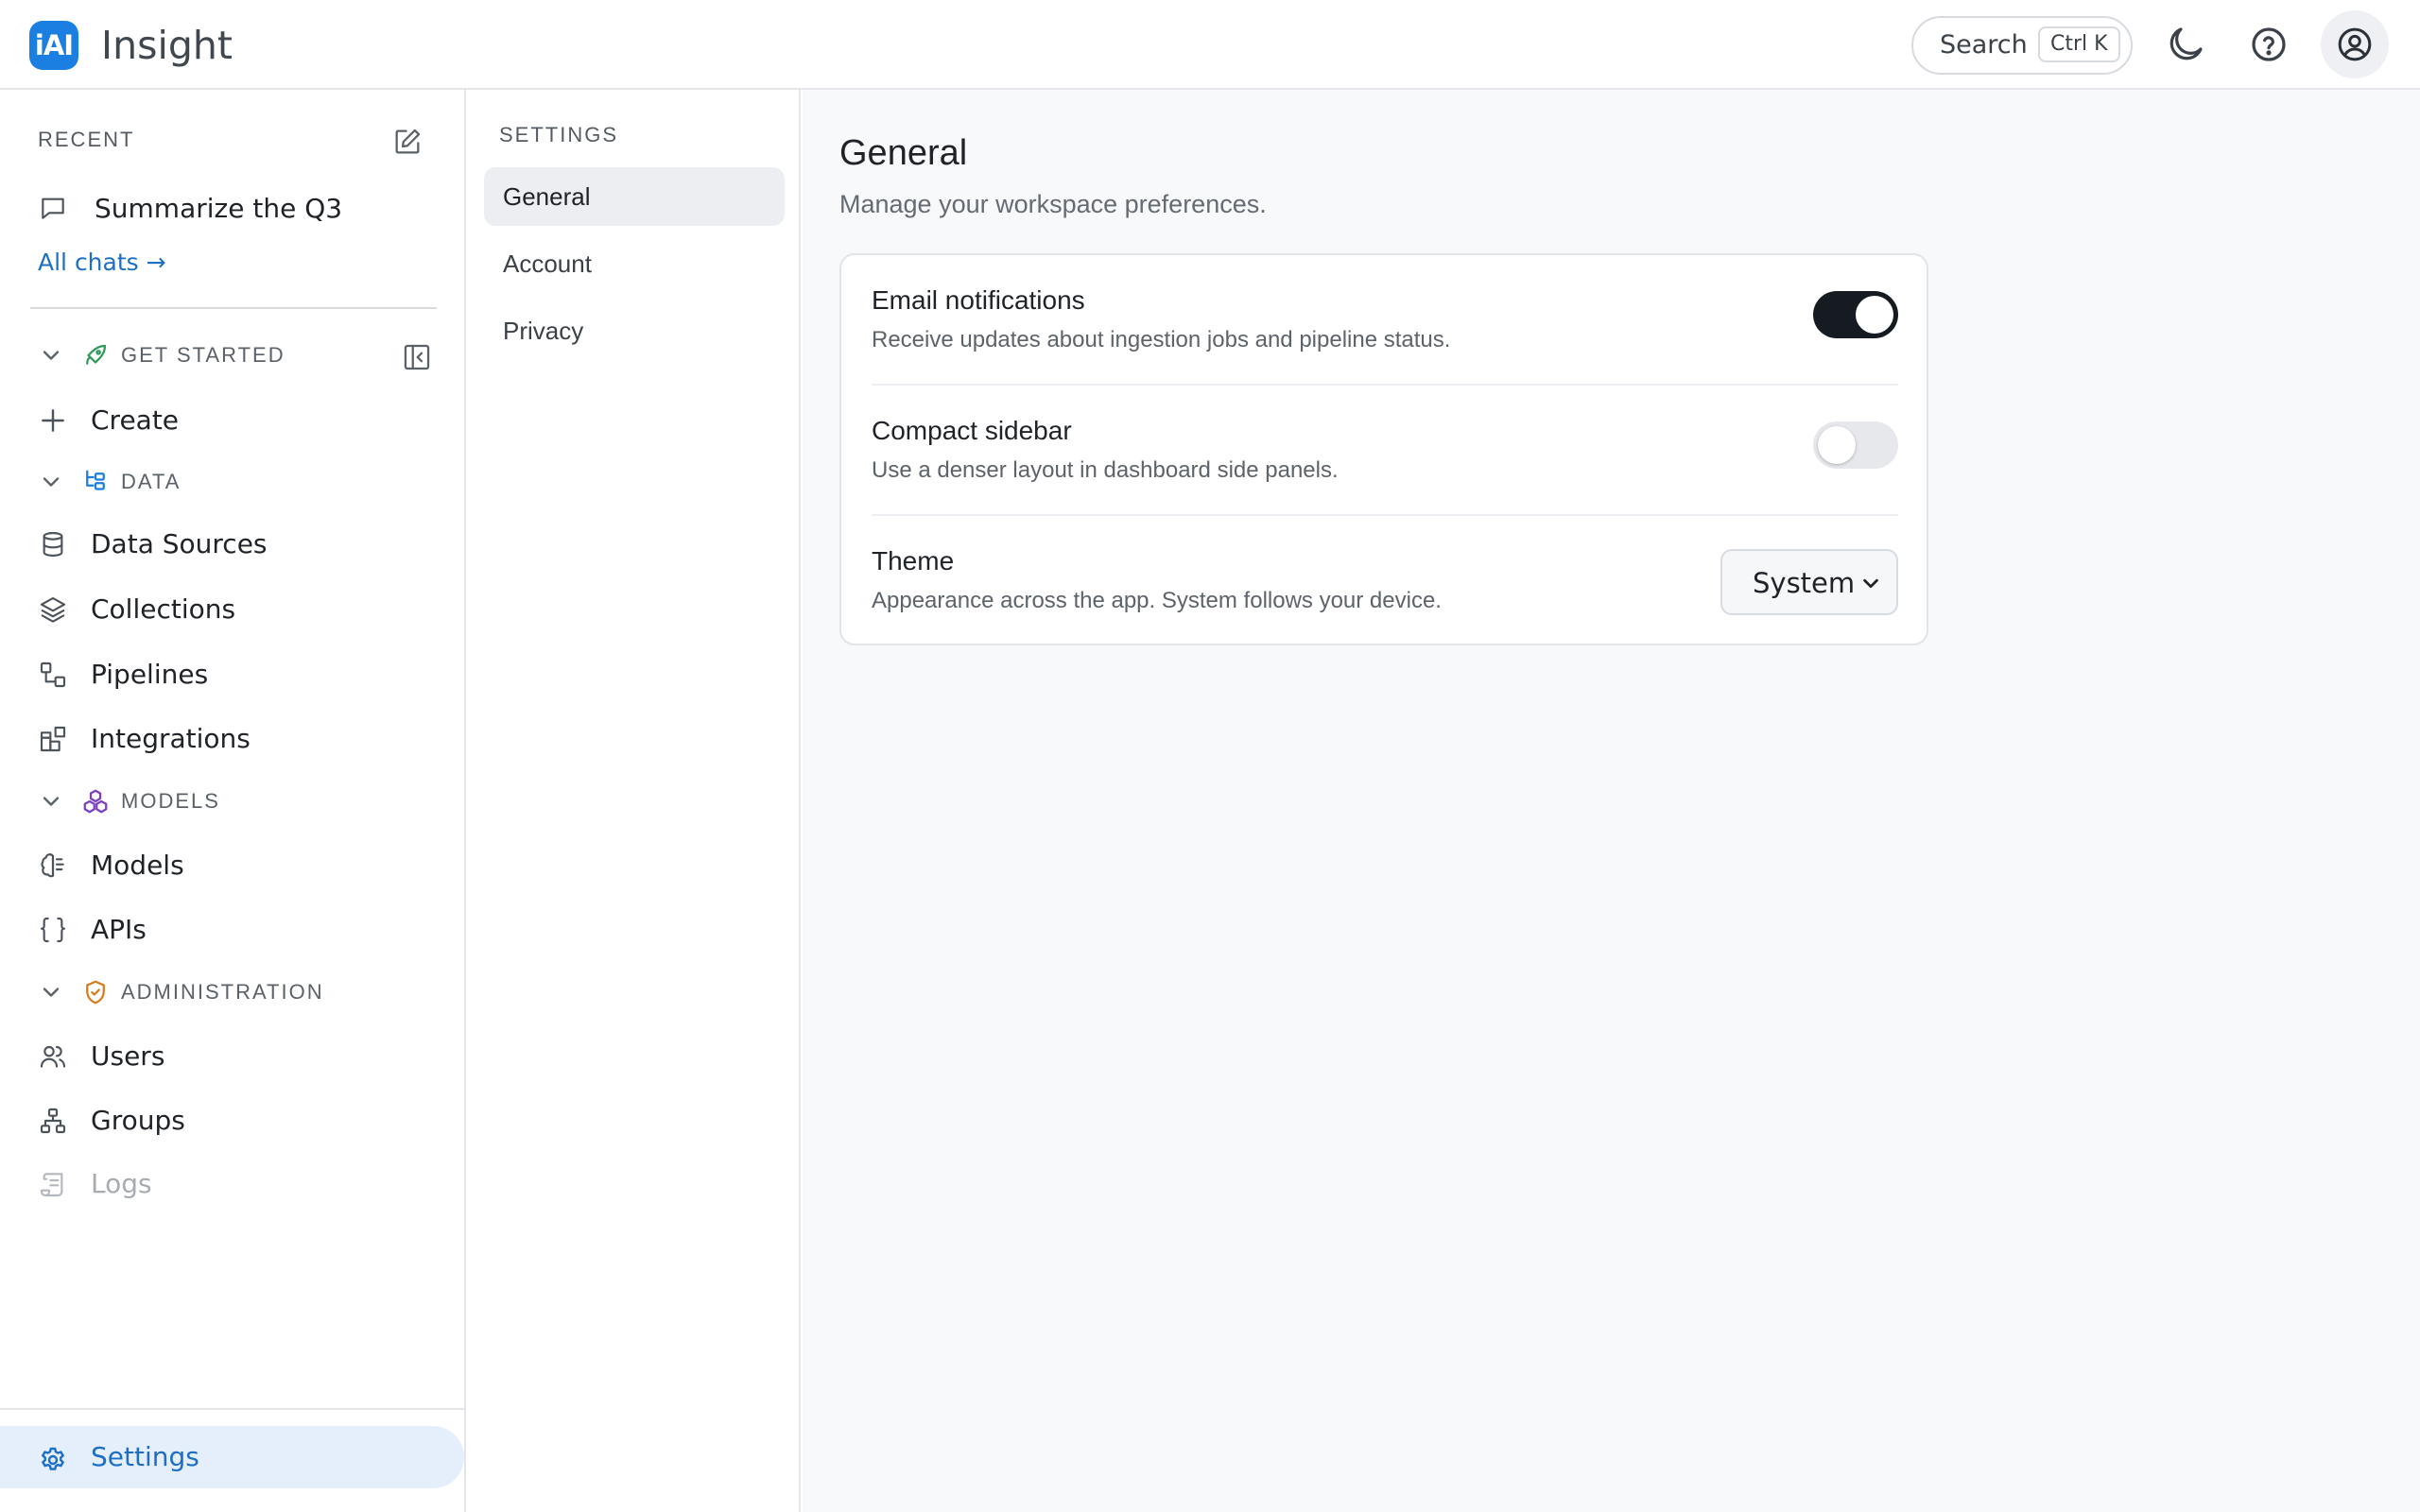 The height and width of the screenshot is (1512, 2420). Describe the element at coordinates (547, 263) in the screenshot. I see `settings-nav-label: Account` at that location.